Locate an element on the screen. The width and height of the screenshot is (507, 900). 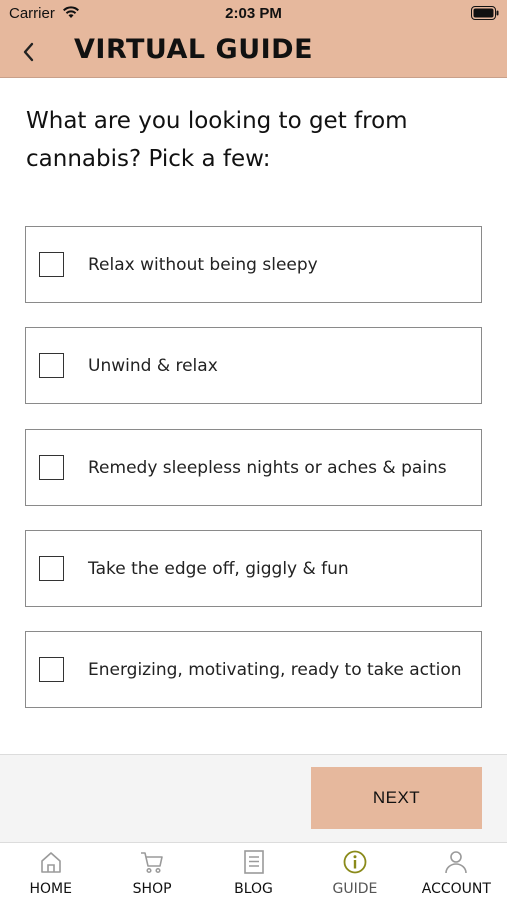
tab-shop: SHOP is located at coordinates (151, 871).